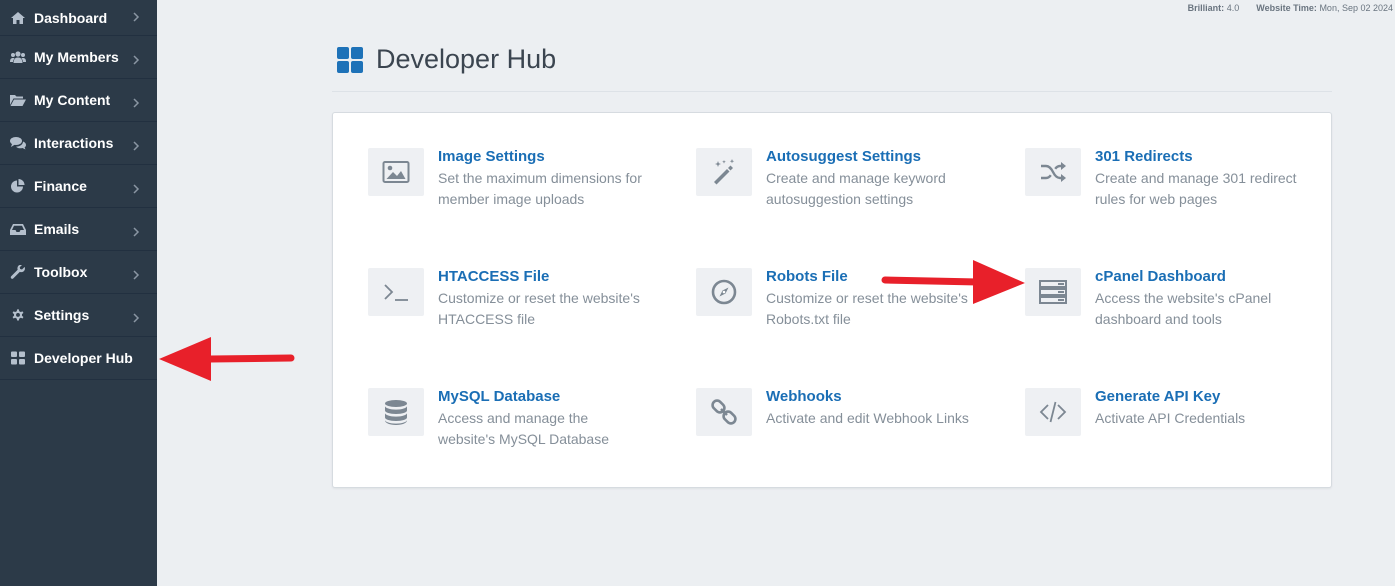 The height and width of the screenshot is (586, 1395). I want to click on sidebar-item-settings: Settings, so click(78, 315).